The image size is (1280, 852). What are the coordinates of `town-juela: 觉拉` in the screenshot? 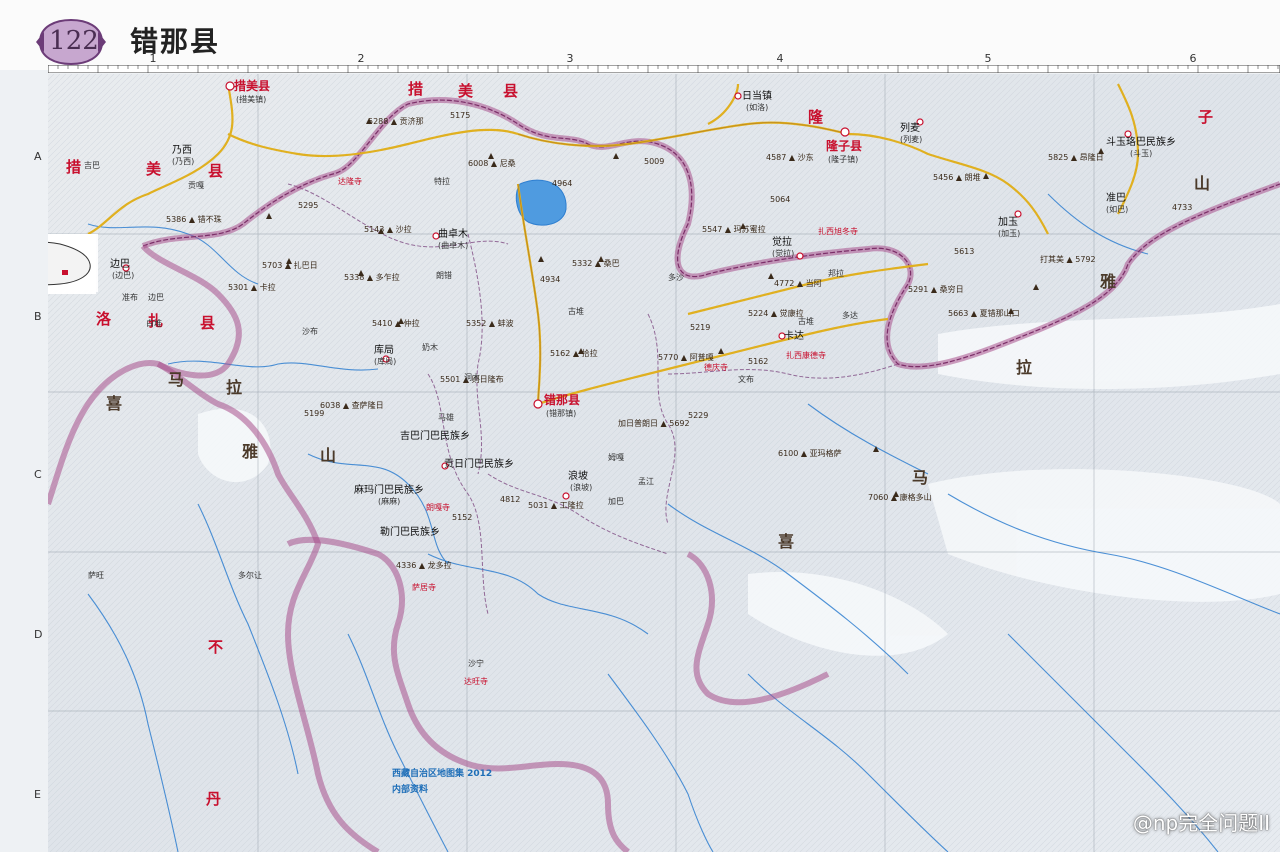 It's located at (782, 243).